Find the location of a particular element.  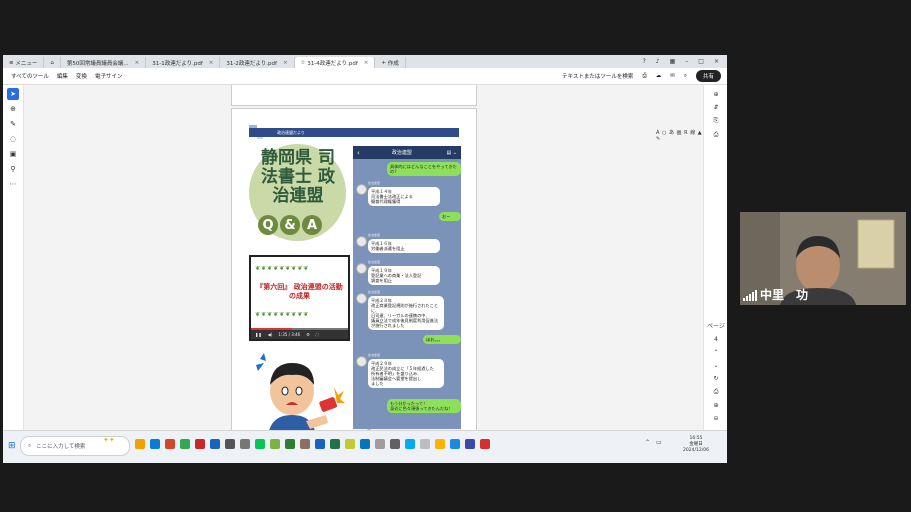

share-button: 共有 is located at coordinates (708, 76).